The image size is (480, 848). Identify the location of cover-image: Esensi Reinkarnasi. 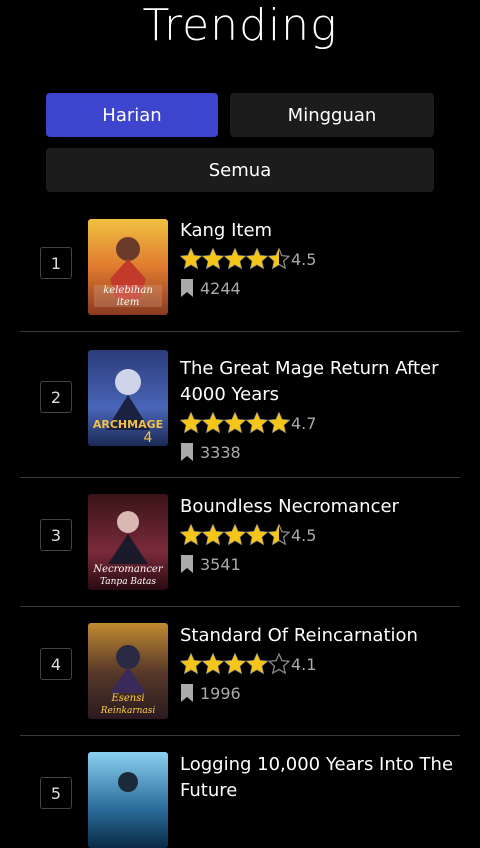
(128, 671).